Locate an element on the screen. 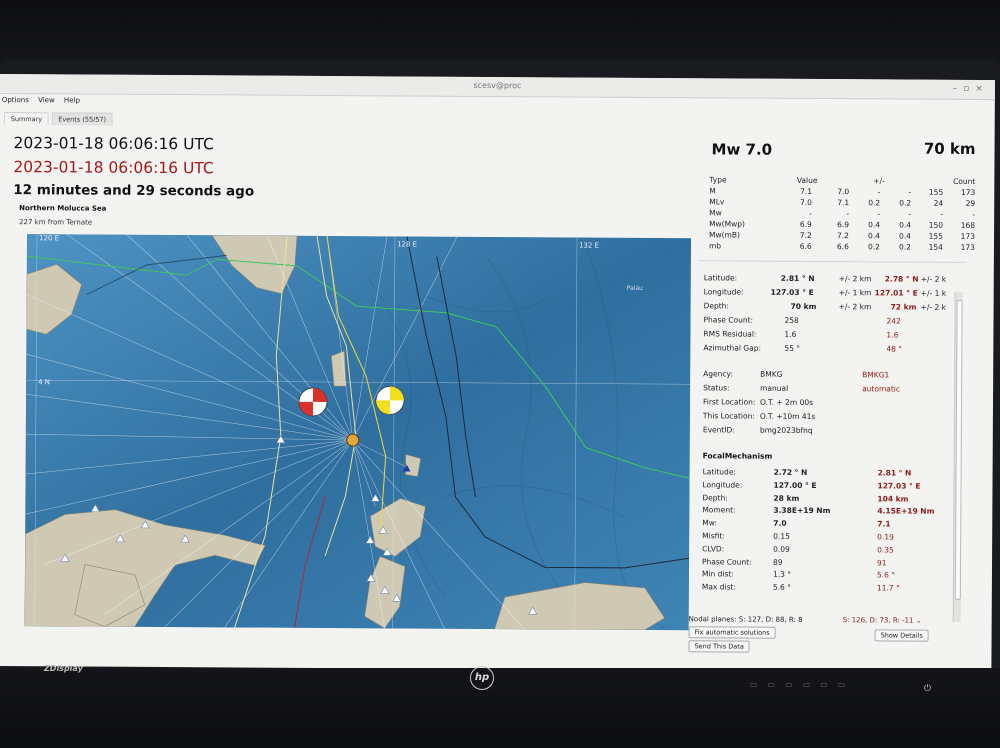  depth-label: Depth: is located at coordinates (716, 306).